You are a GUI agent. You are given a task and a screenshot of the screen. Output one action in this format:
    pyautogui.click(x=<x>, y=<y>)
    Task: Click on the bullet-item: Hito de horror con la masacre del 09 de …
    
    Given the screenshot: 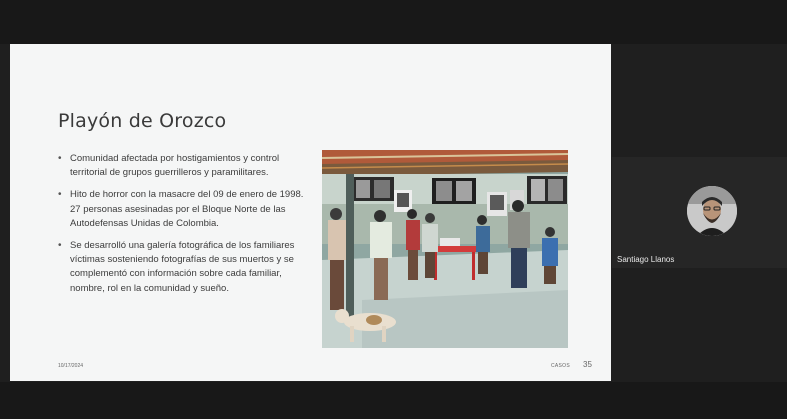 What is the action you would take?
    pyautogui.click(x=182, y=209)
    